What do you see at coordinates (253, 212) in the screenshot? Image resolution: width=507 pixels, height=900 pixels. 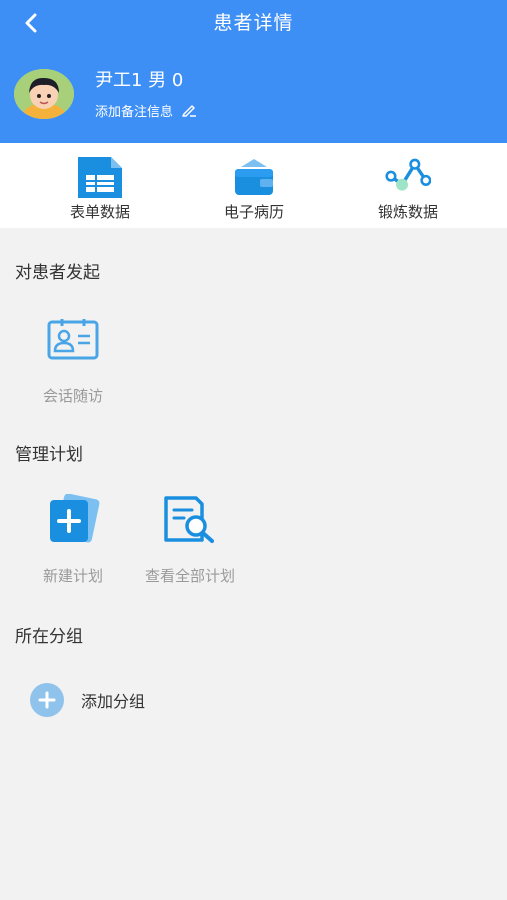 I see `medical-record-label: 电子病历` at bounding box center [253, 212].